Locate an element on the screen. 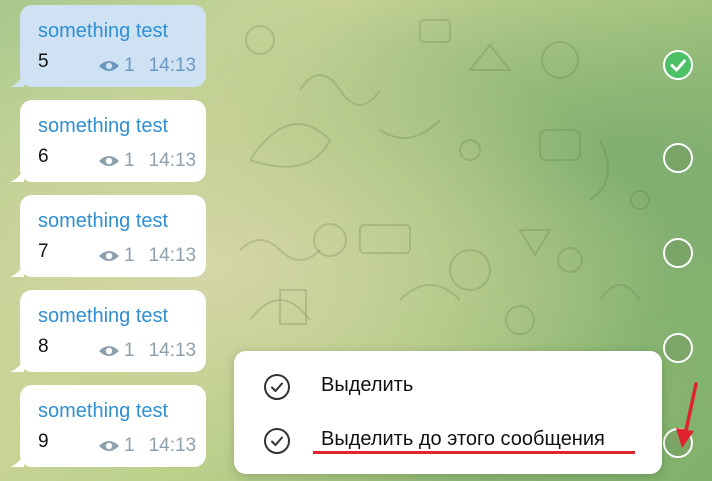 Image resolution: width=712 pixels, height=481 pixels. message-text: 5 is located at coordinates (43, 61).